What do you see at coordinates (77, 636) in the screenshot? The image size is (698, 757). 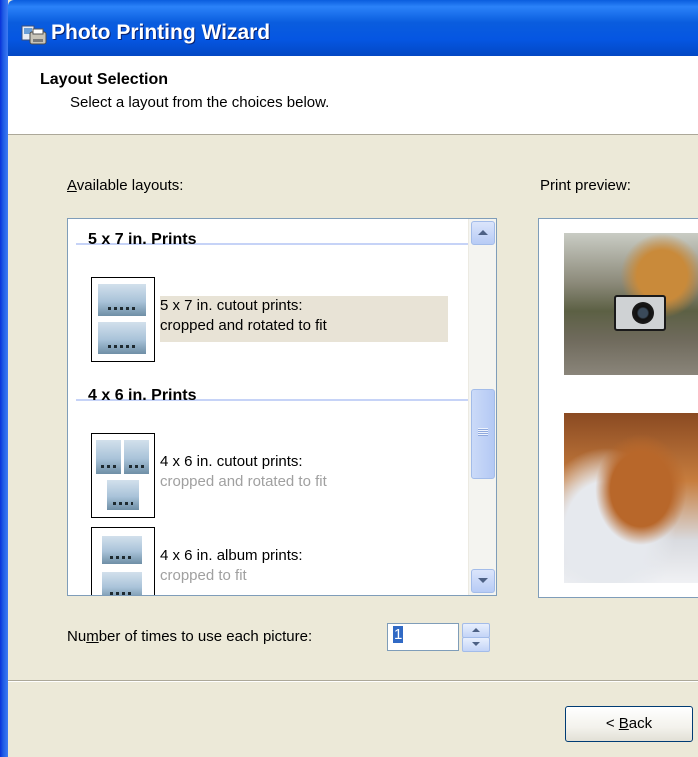 I see `copies-label-pre: Nu` at bounding box center [77, 636].